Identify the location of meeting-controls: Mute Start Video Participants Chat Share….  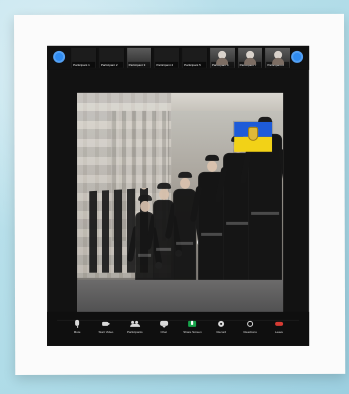
(178, 329).